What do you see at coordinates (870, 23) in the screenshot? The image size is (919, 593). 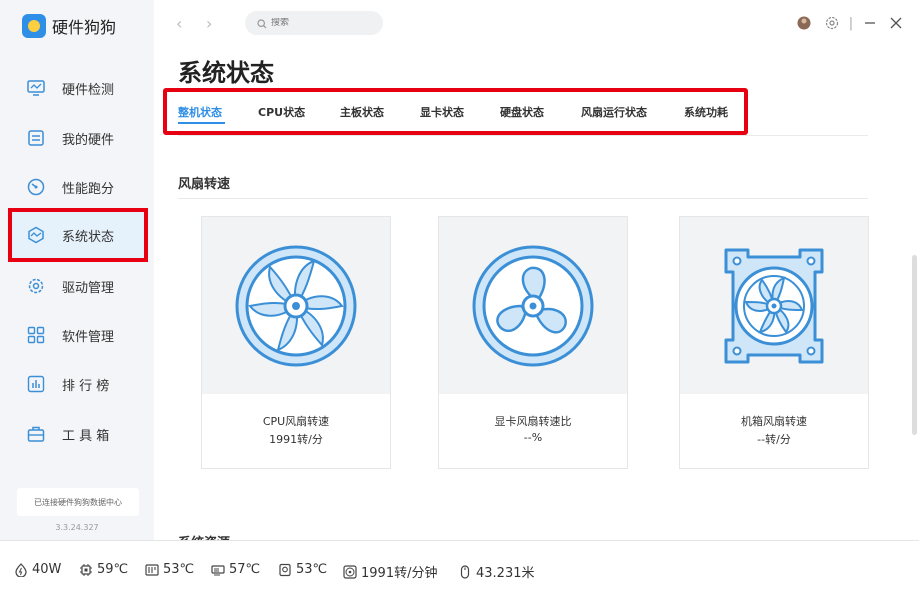 I see `minimize-icon` at bounding box center [870, 23].